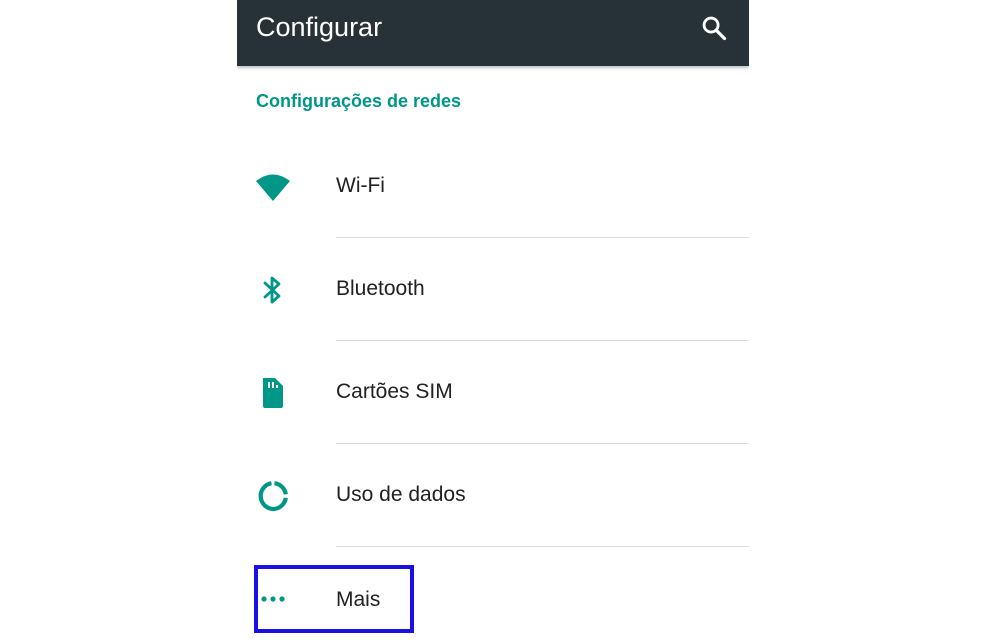  Describe the element at coordinates (493, 186) in the screenshot. I see `settings-item-wifi: Wi-Fi` at that location.